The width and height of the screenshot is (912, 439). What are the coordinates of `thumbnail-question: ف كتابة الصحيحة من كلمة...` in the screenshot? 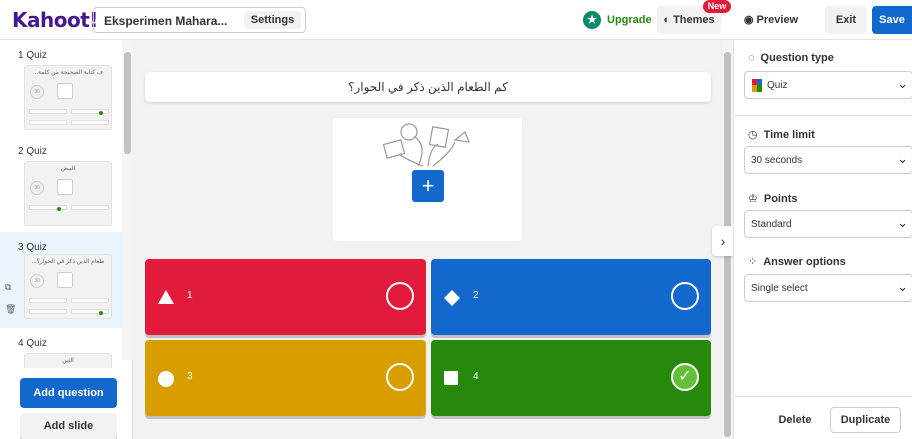 It's located at (68, 73).